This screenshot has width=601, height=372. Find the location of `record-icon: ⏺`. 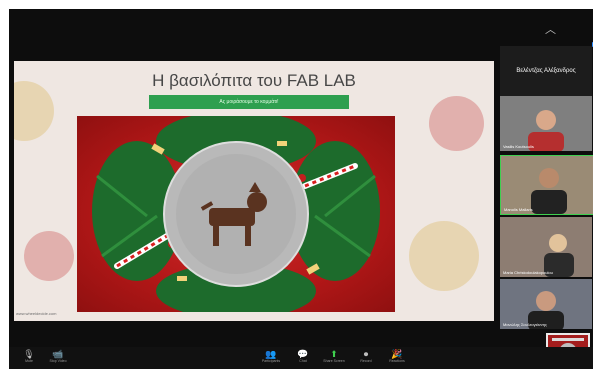

record-icon: ⏺ is located at coordinates (366, 354).